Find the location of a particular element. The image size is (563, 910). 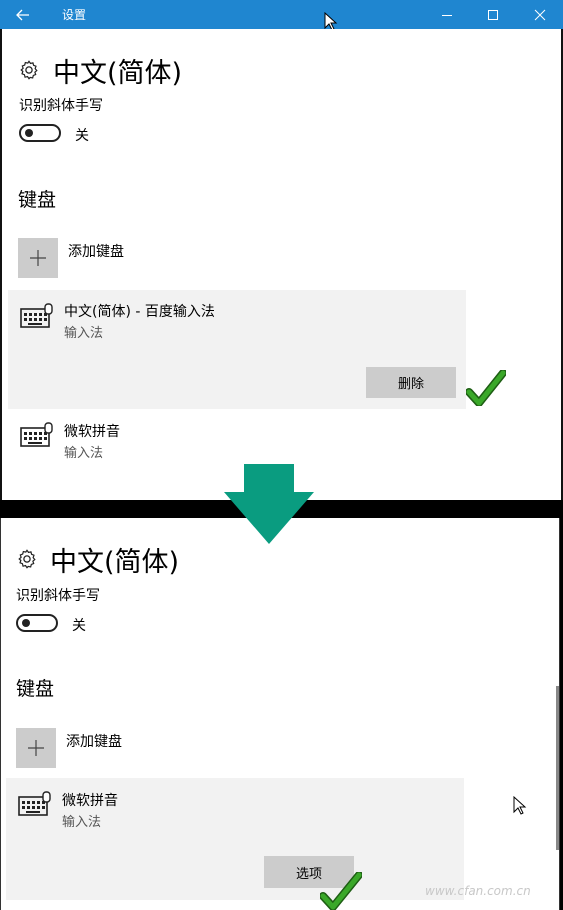

close-button is located at coordinates (540, 14).